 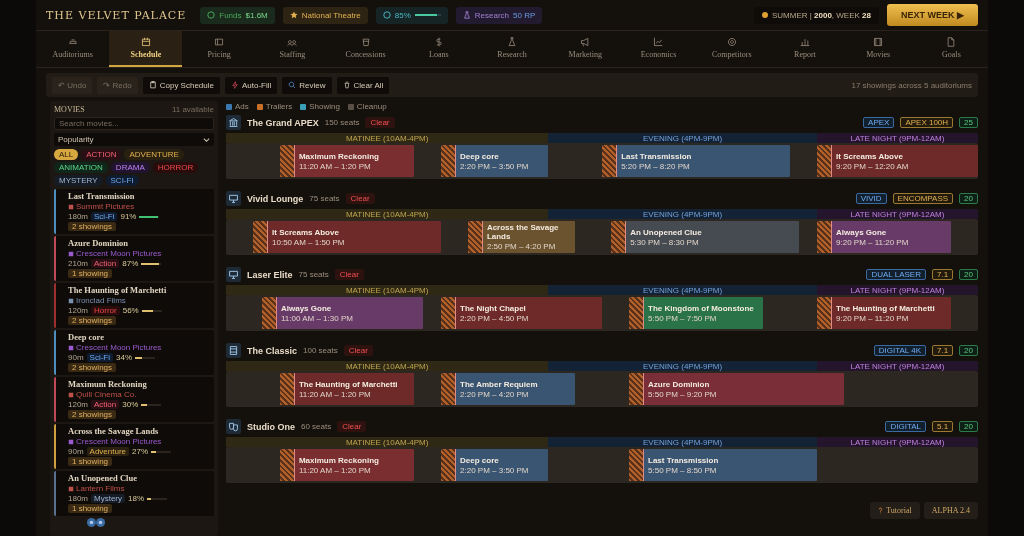 What do you see at coordinates (192, 109) in the screenshot?
I see `available-count: 11 available` at bounding box center [192, 109].